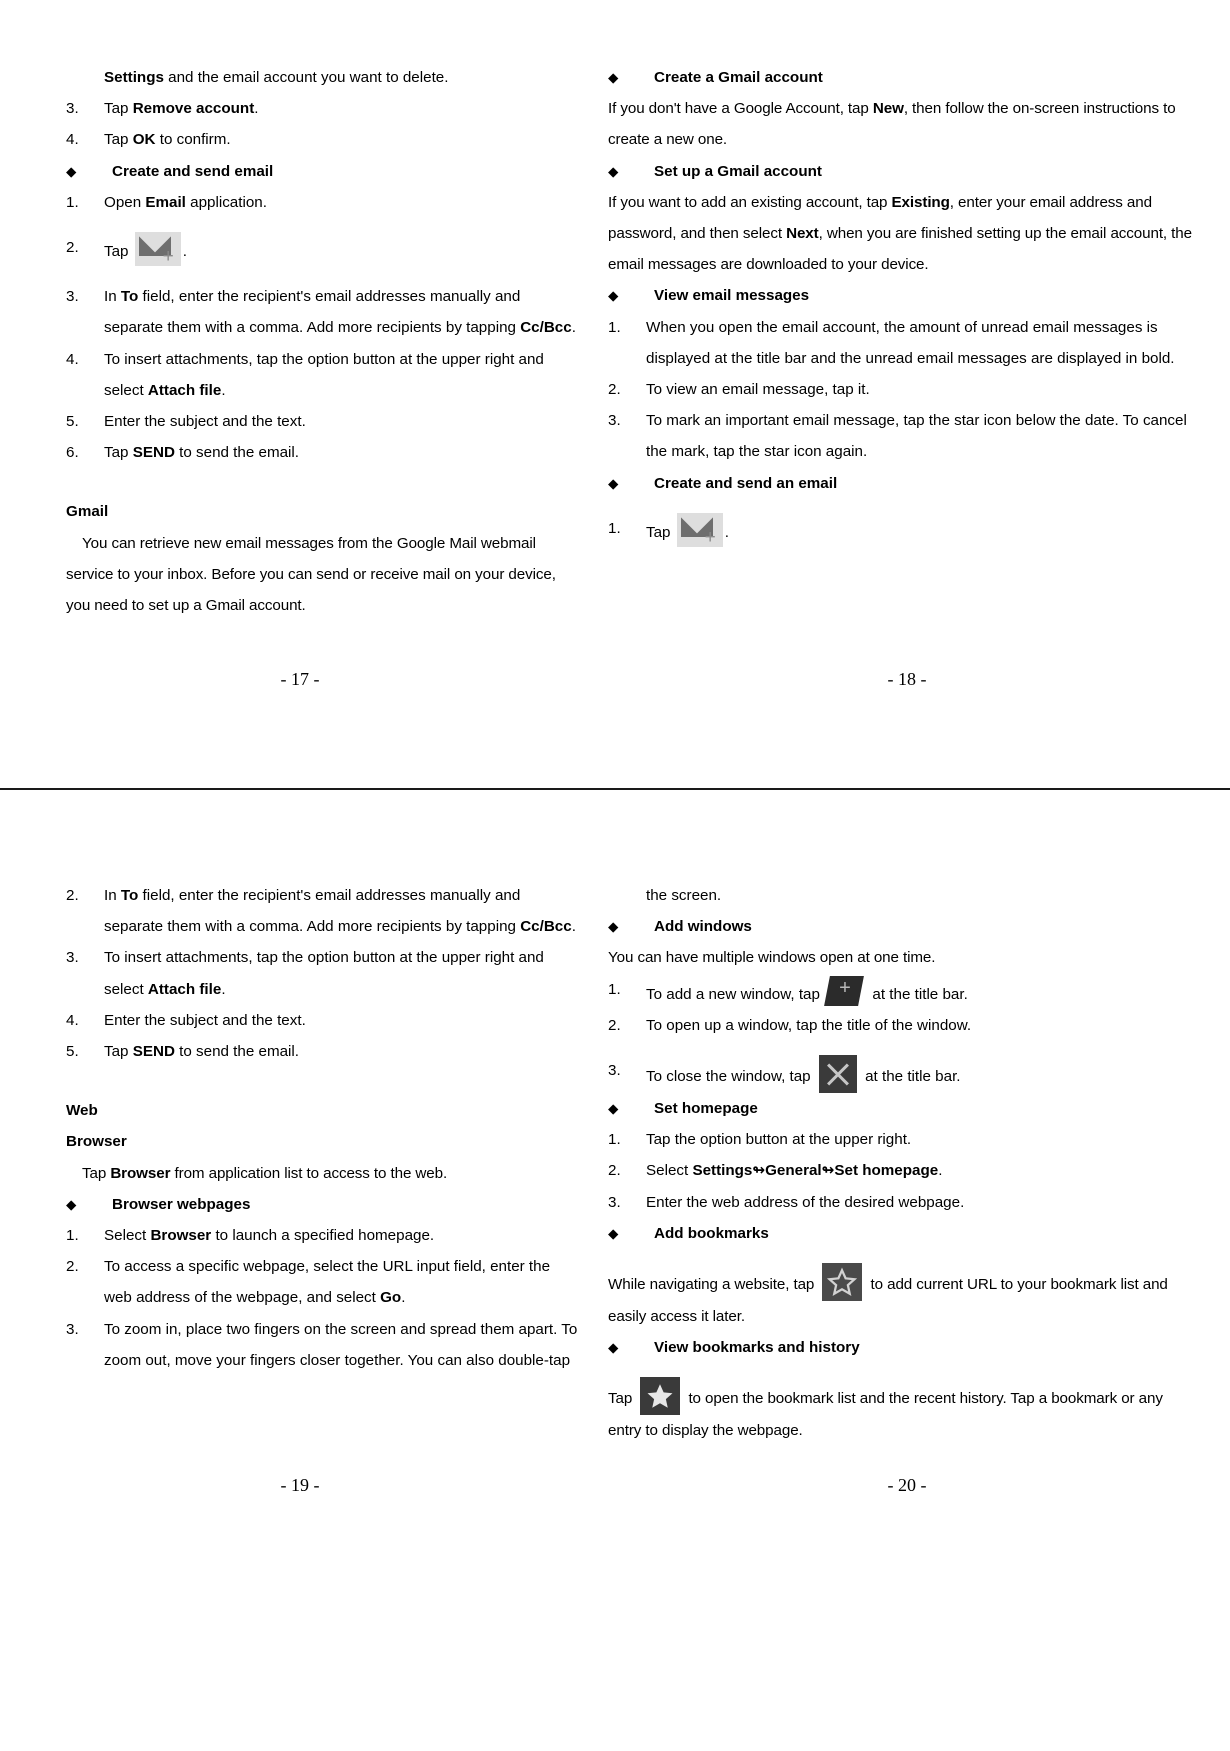 This screenshot has width=1230, height=1751. I want to click on bullet-heading-label: Browser webpages, so click(181, 1204).